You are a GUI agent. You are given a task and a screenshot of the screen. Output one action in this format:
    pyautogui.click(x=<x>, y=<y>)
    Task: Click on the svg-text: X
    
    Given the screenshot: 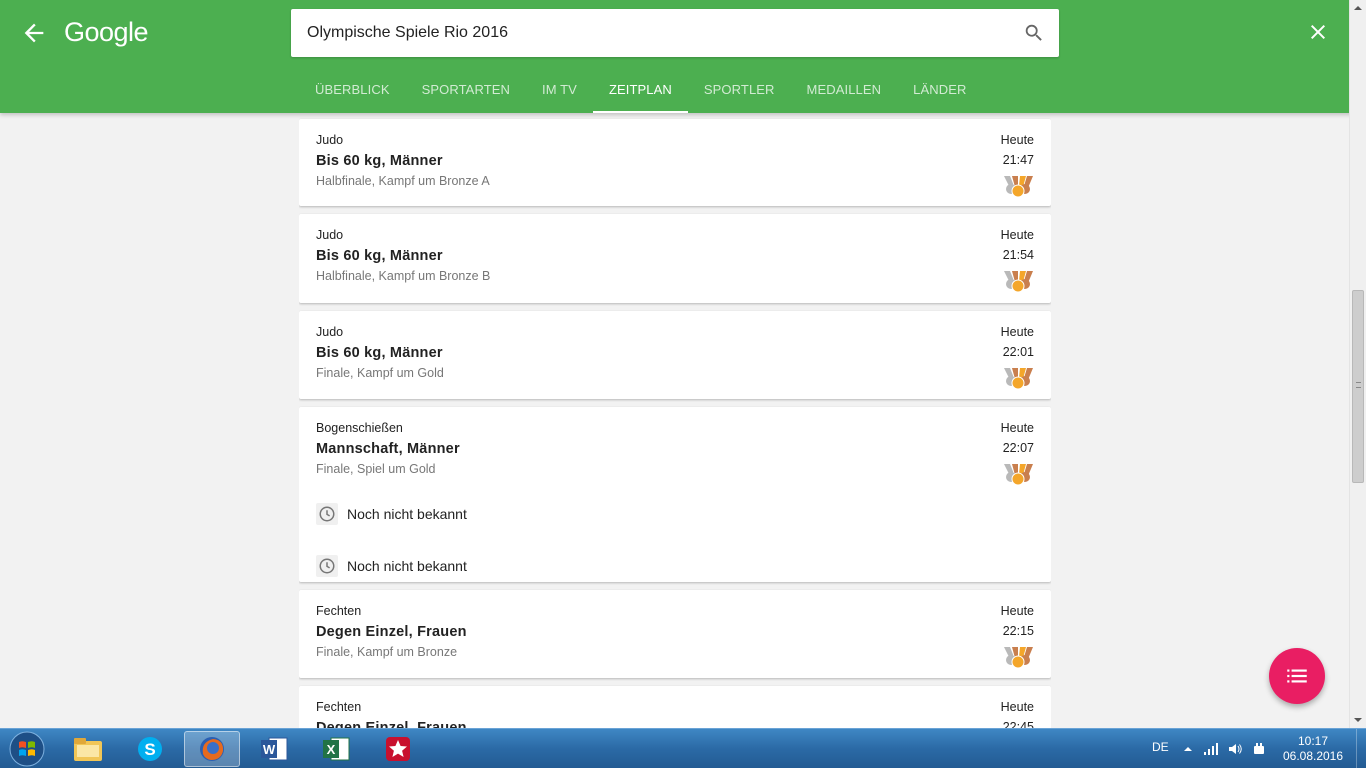 What is the action you would take?
    pyautogui.click(x=331, y=749)
    